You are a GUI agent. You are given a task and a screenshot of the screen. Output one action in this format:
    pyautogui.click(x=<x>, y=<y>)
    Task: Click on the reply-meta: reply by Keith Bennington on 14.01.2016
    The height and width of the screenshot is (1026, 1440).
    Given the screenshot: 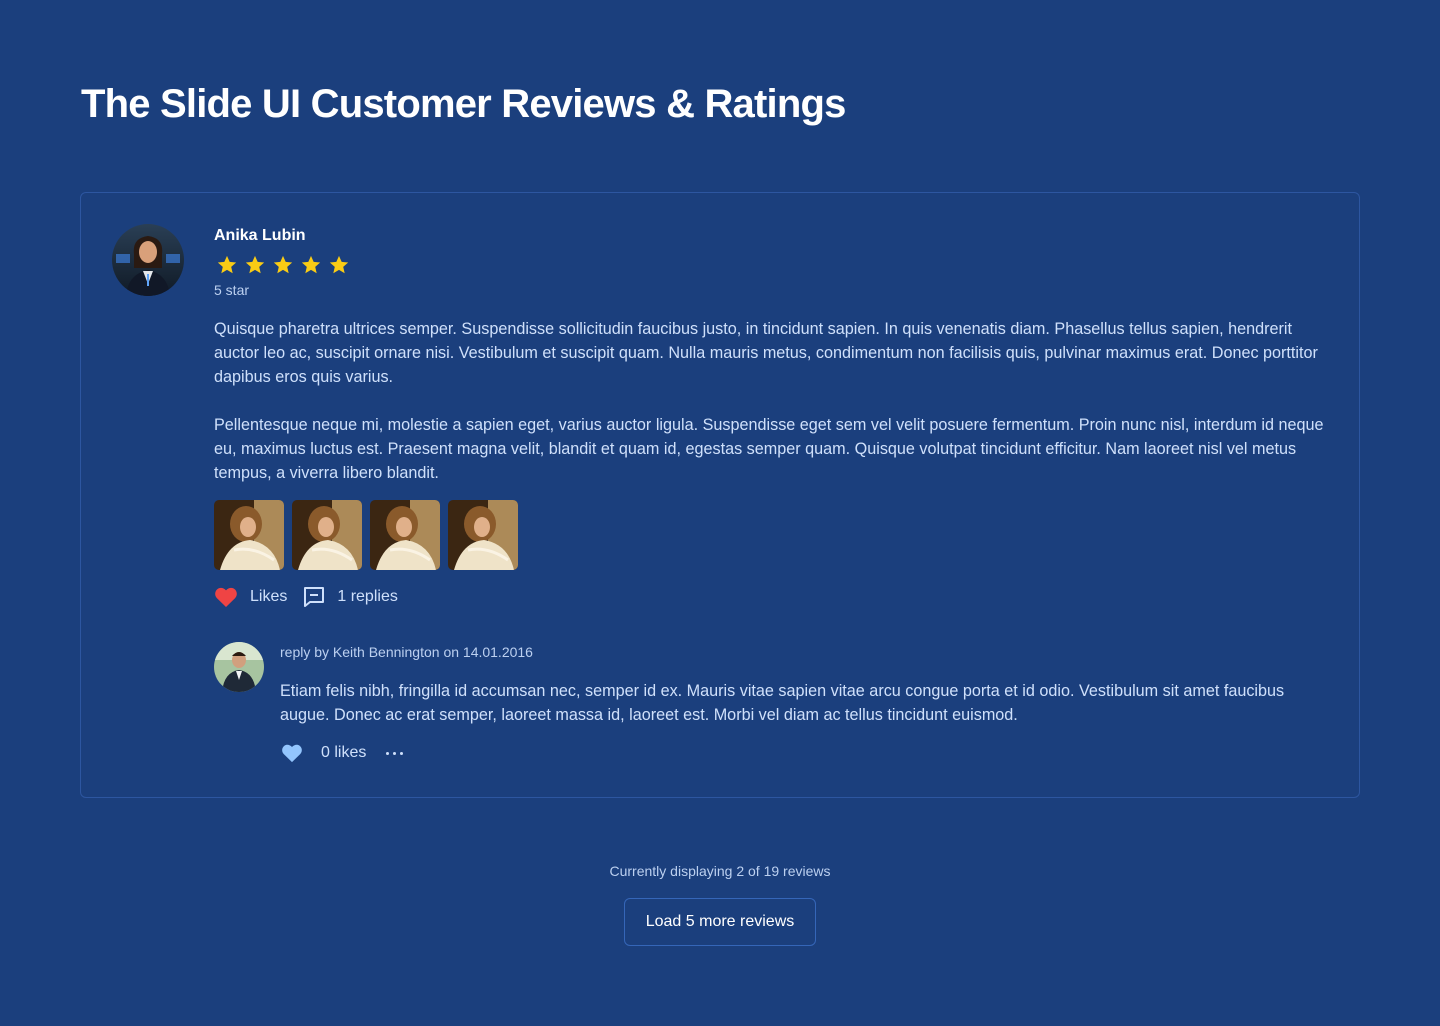 What is the action you would take?
    pyautogui.click(x=406, y=652)
    